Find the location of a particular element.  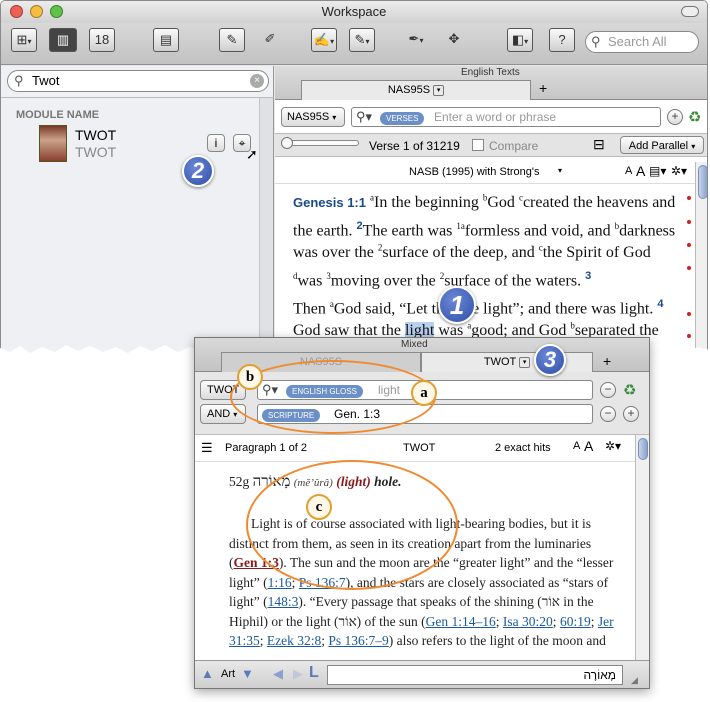

verse-search-field: ⚲▾ VERSES Enter a word or phrase is located at coordinates (506, 117).